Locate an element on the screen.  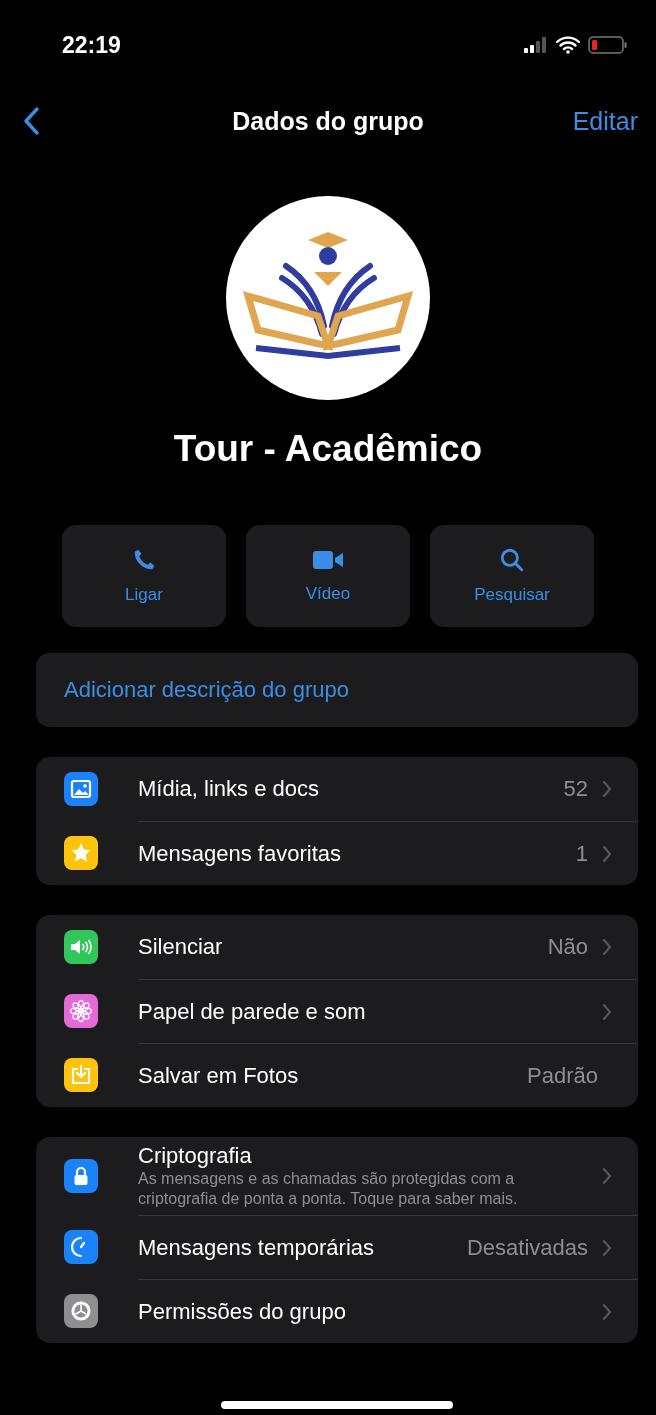
search-action-button: Pesquisar is located at coordinates (512, 576).